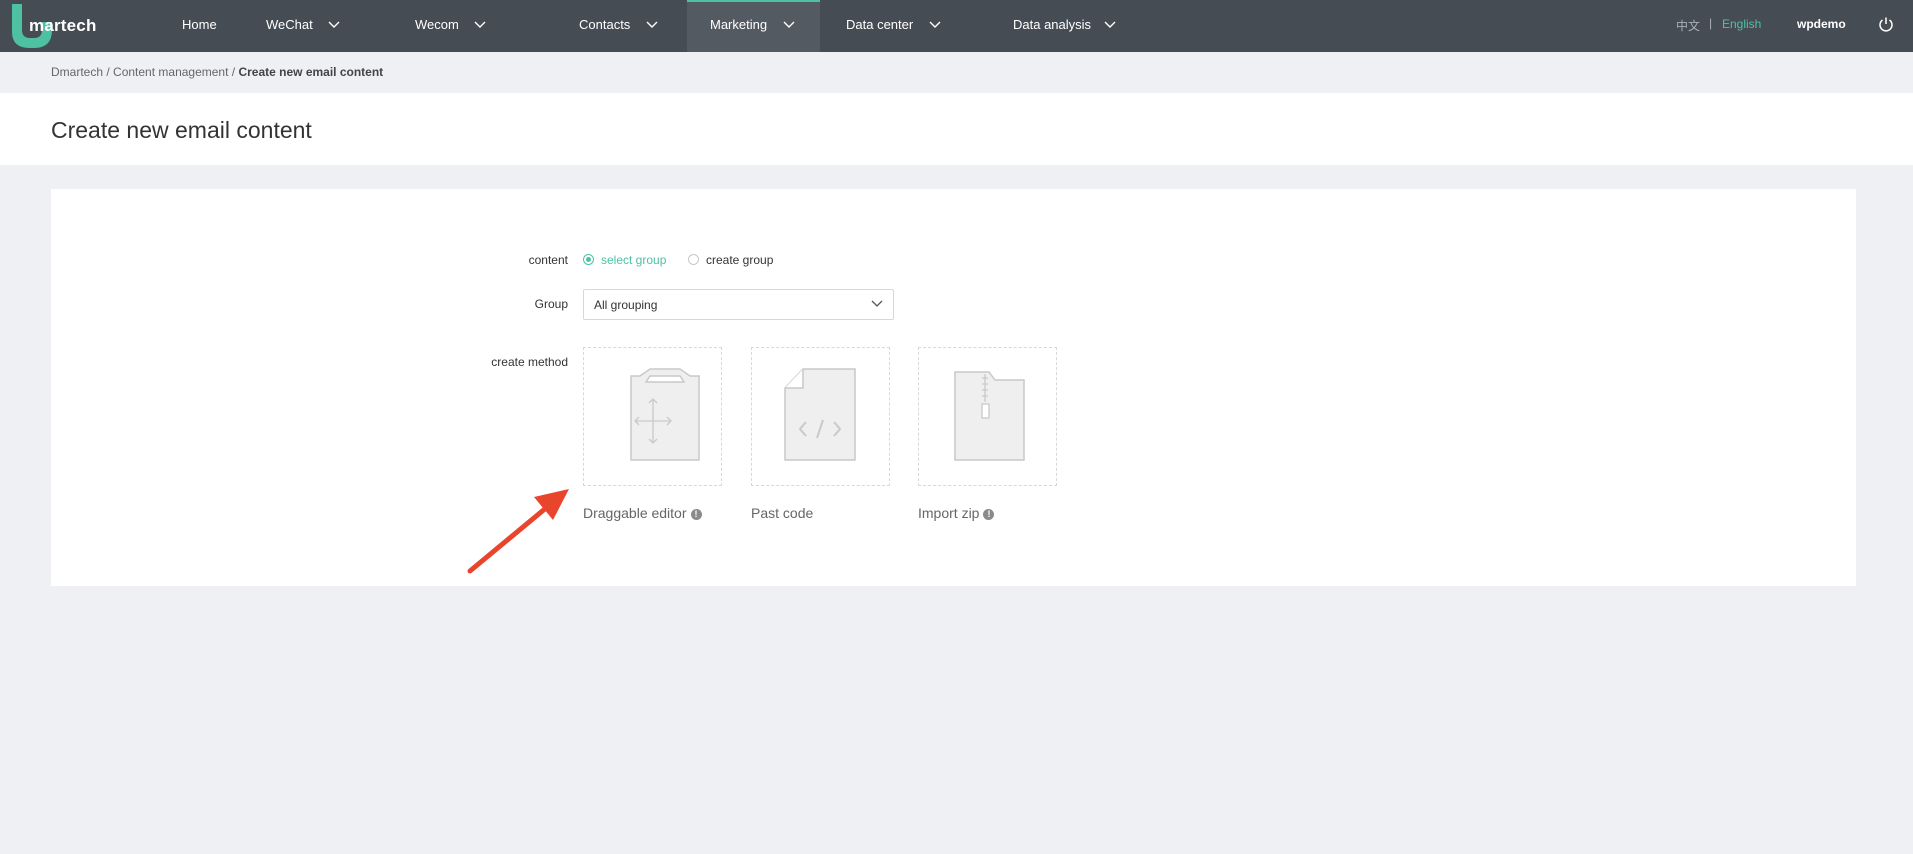  I want to click on radio-select-group-label: select group, so click(634, 260).